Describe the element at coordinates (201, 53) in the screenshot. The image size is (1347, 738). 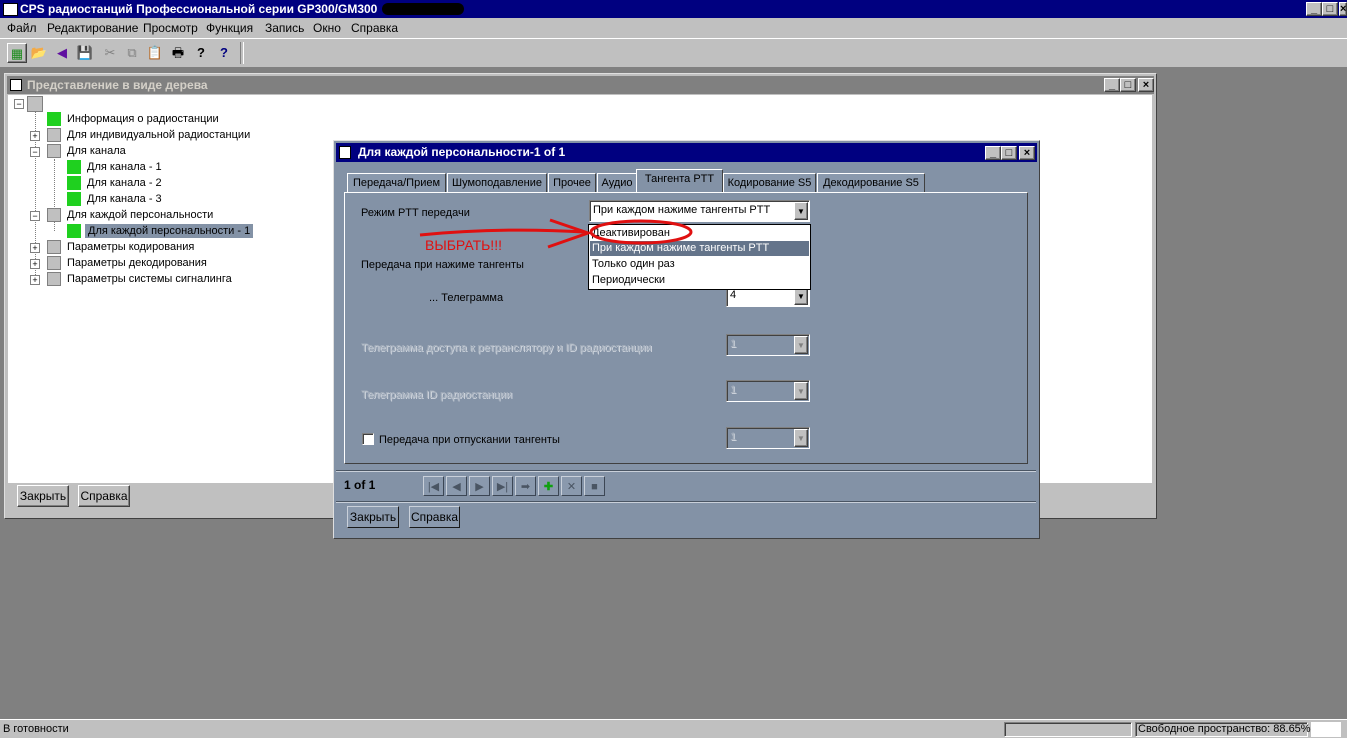
I see `help-icon: ?` at that location.